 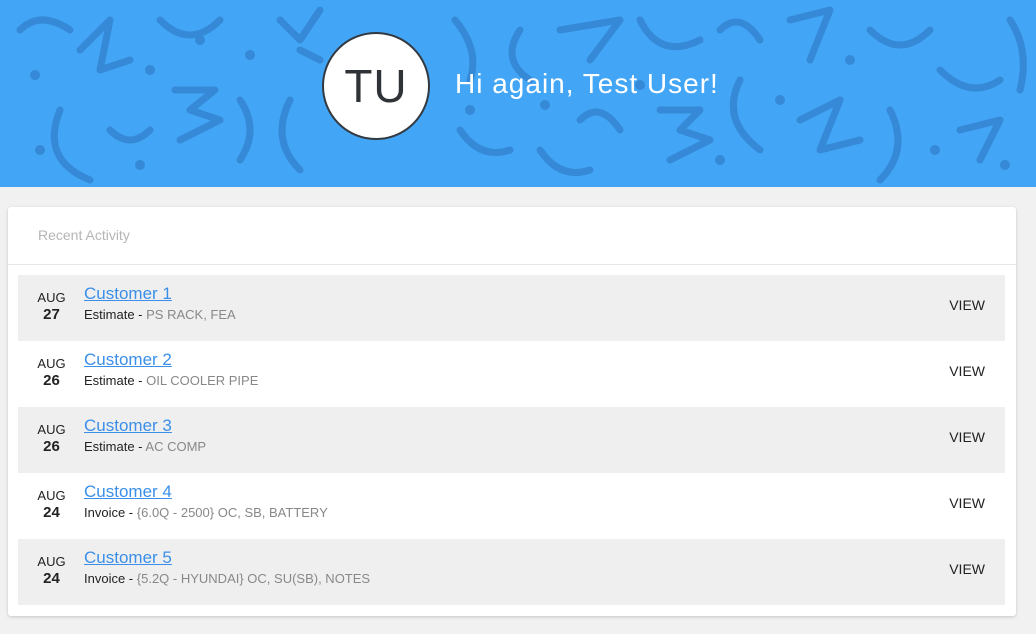 What do you see at coordinates (160, 294) in the screenshot?
I see `customer-link: Customer 1` at bounding box center [160, 294].